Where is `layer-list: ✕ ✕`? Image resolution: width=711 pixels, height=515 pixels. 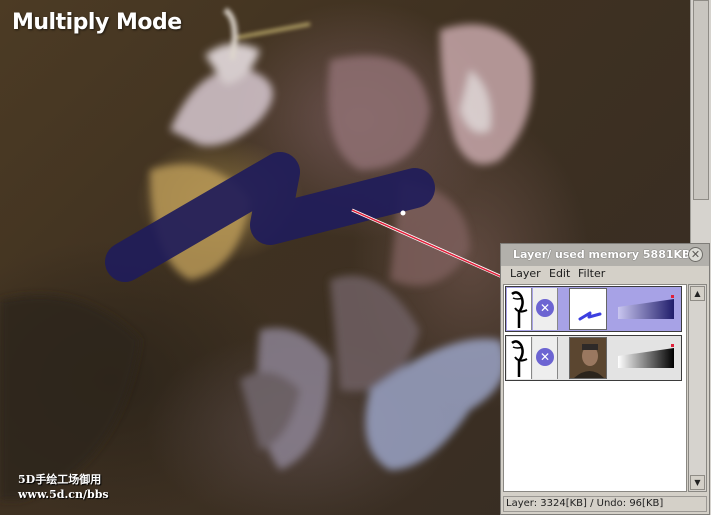 layer-list: ✕ ✕ is located at coordinates (595, 388).